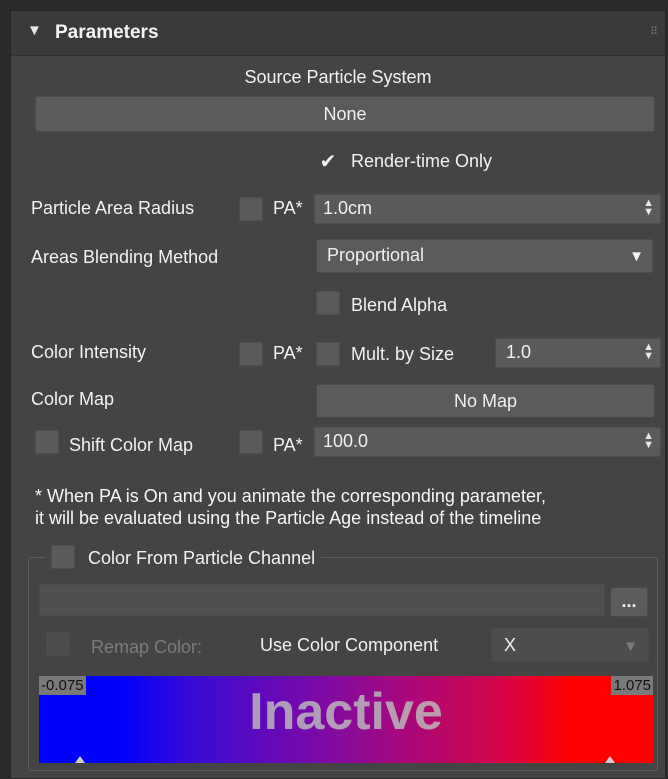 This screenshot has width=668, height=779. What do you see at coordinates (328, 354) in the screenshot?
I see `mult-by-size-checkbox` at bounding box center [328, 354].